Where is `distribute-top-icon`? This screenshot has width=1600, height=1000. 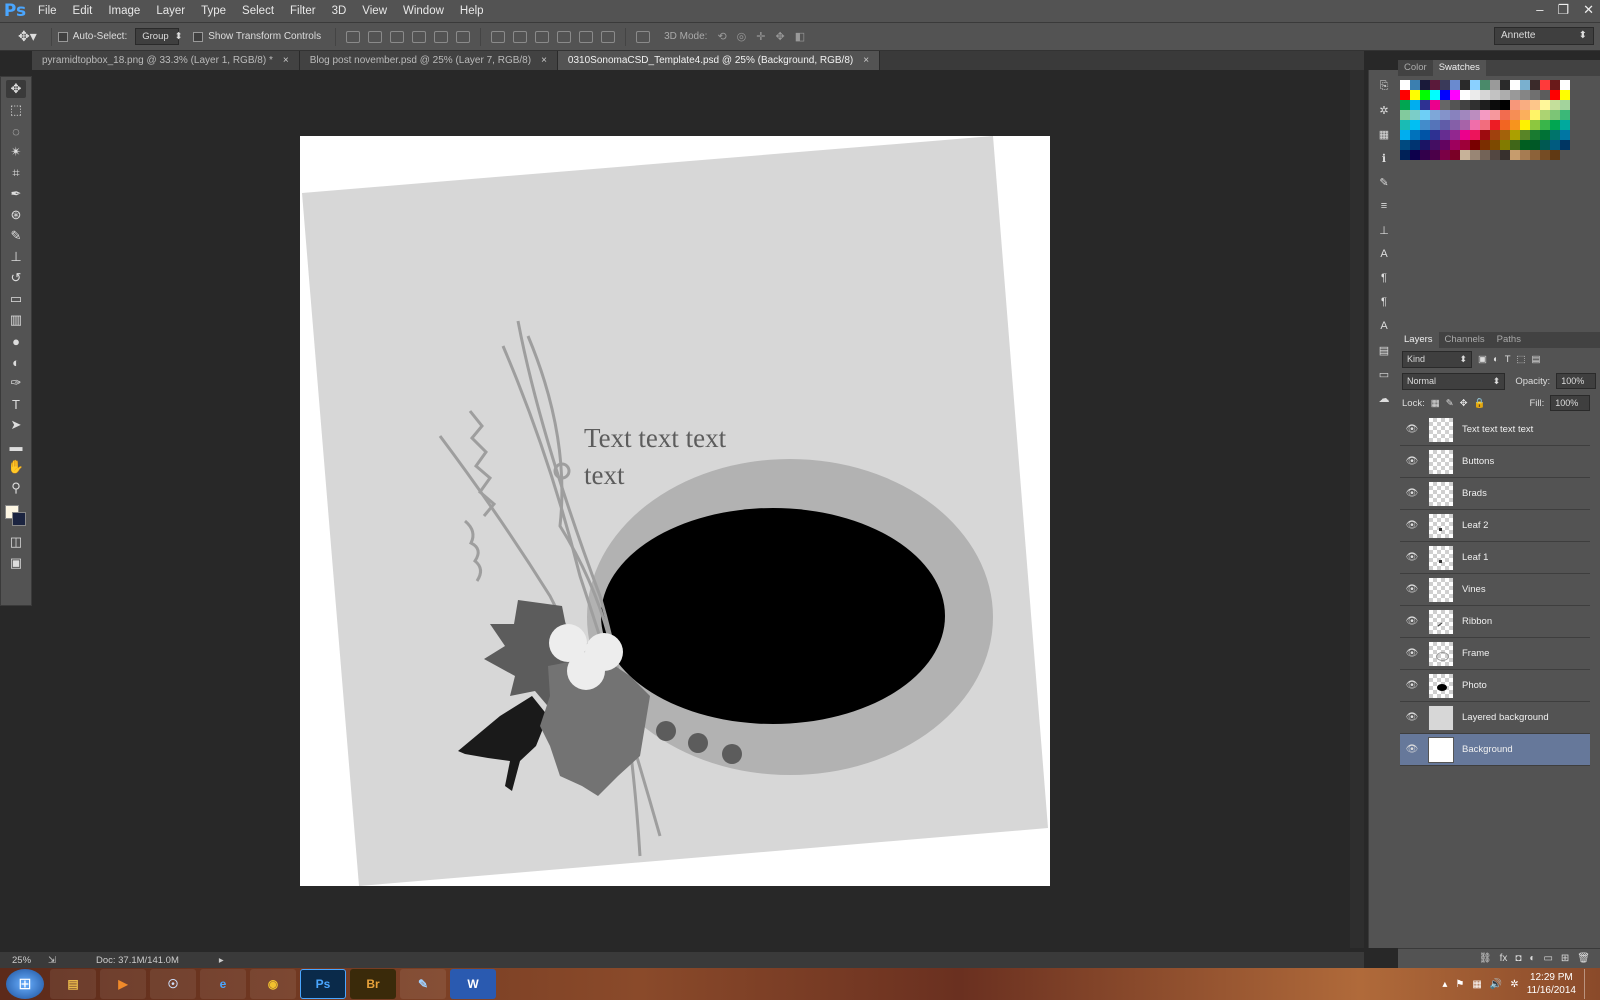
distribute-top-icon is located at coordinates (498, 36).